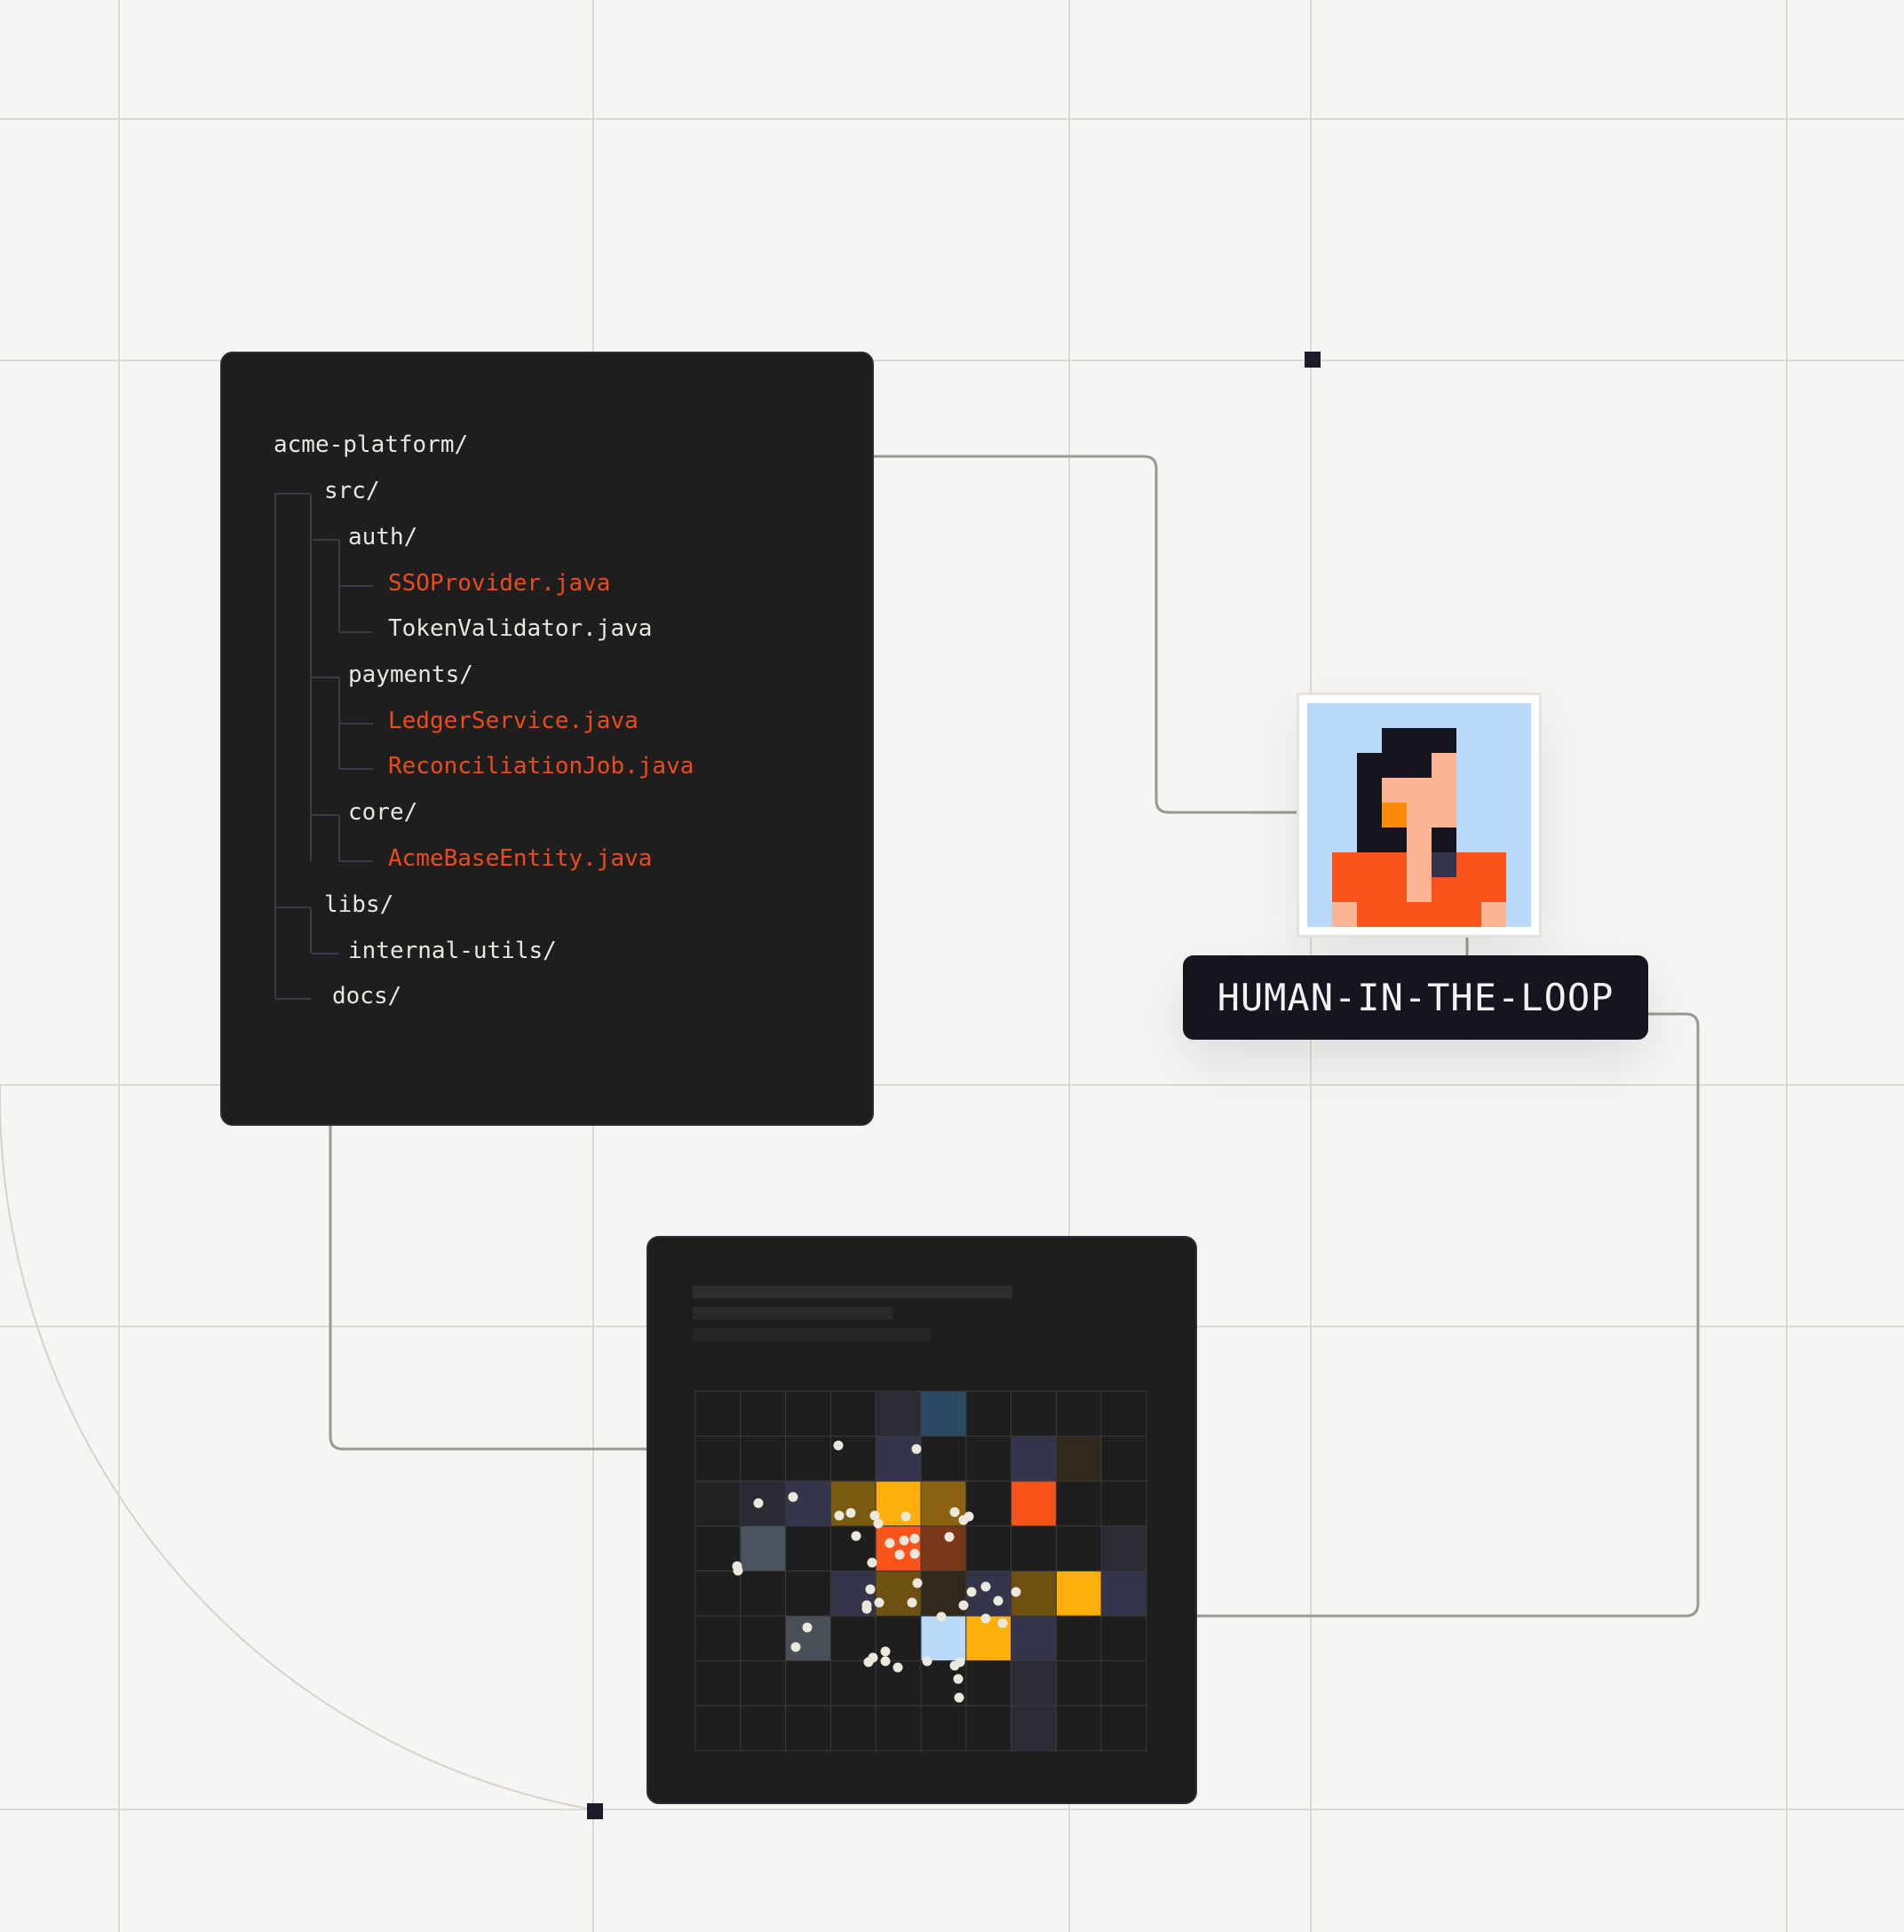 The height and width of the screenshot is (1932, 1904). Describe the element at coordinates (297, 1447) in the screenshot. I see `decorative-arc` at that location.